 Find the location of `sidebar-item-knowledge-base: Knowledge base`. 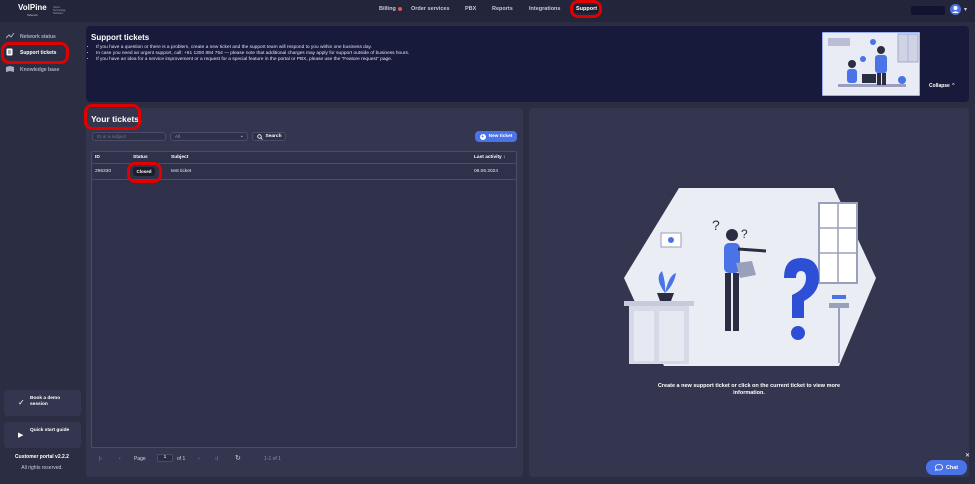

sidebar-item-knowledge-base: Knowledge base is located at coordinates (32, 70).